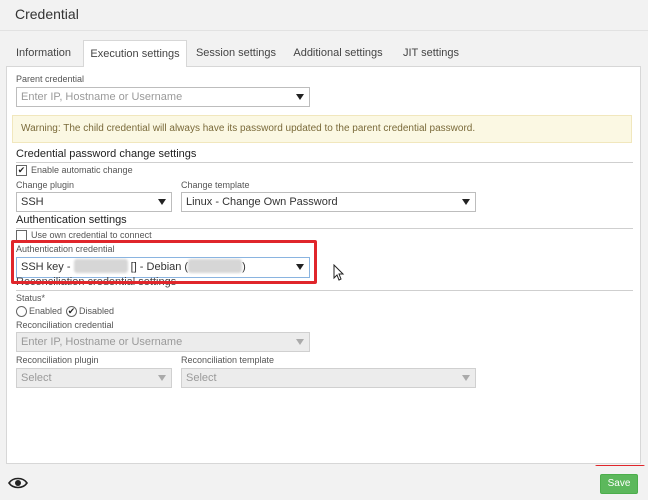 The width and height of the screenshot is (648, 500). Describe the element at coordinates (102, 342) in the screenshot. I see `reconciliation-credential-placeholder: Enter IP, Hostname or Username` at that location.